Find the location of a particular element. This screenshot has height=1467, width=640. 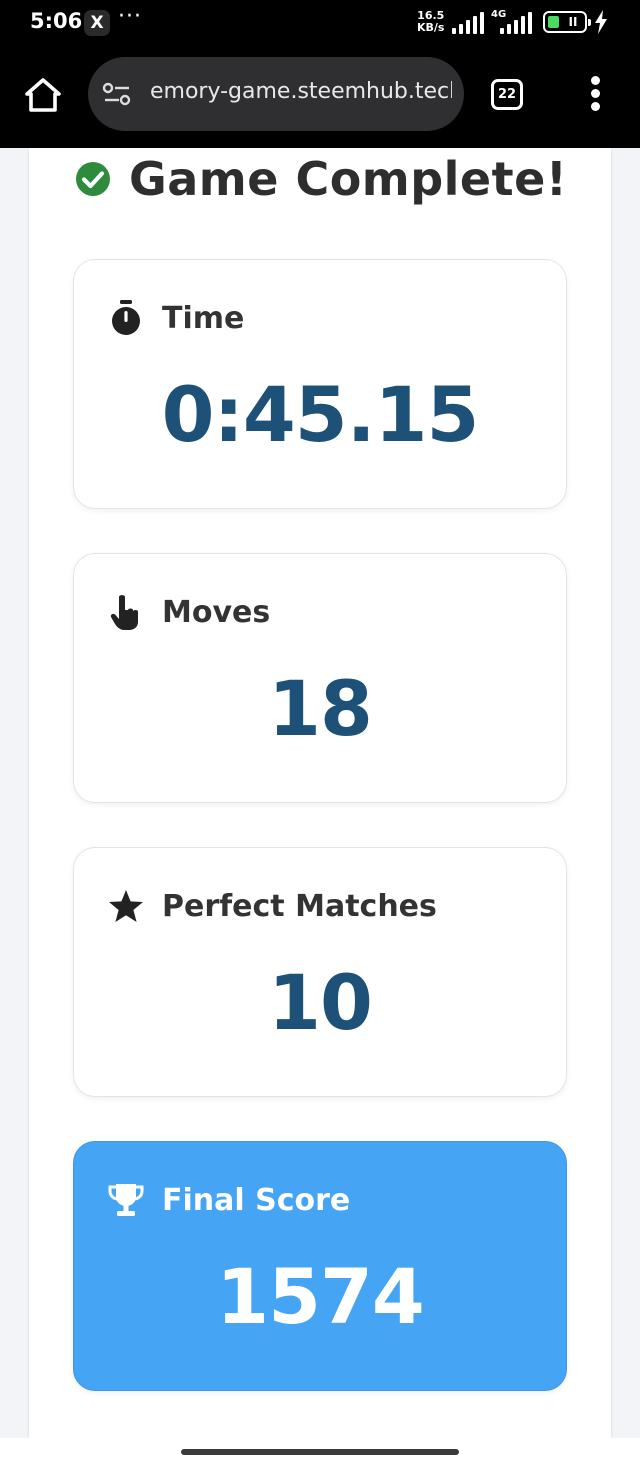

results-heading: Game Complete! is located at coordinates (321, 179).